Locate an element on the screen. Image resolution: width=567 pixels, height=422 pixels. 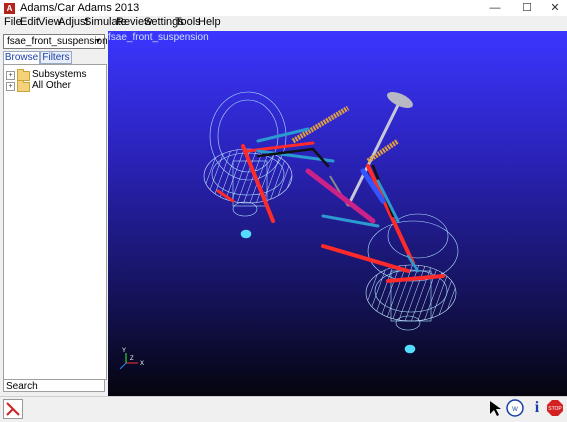
title-bar: A Adams/Car Adams 2013 — ☐ ✕ is located at coordinates (283, 8).